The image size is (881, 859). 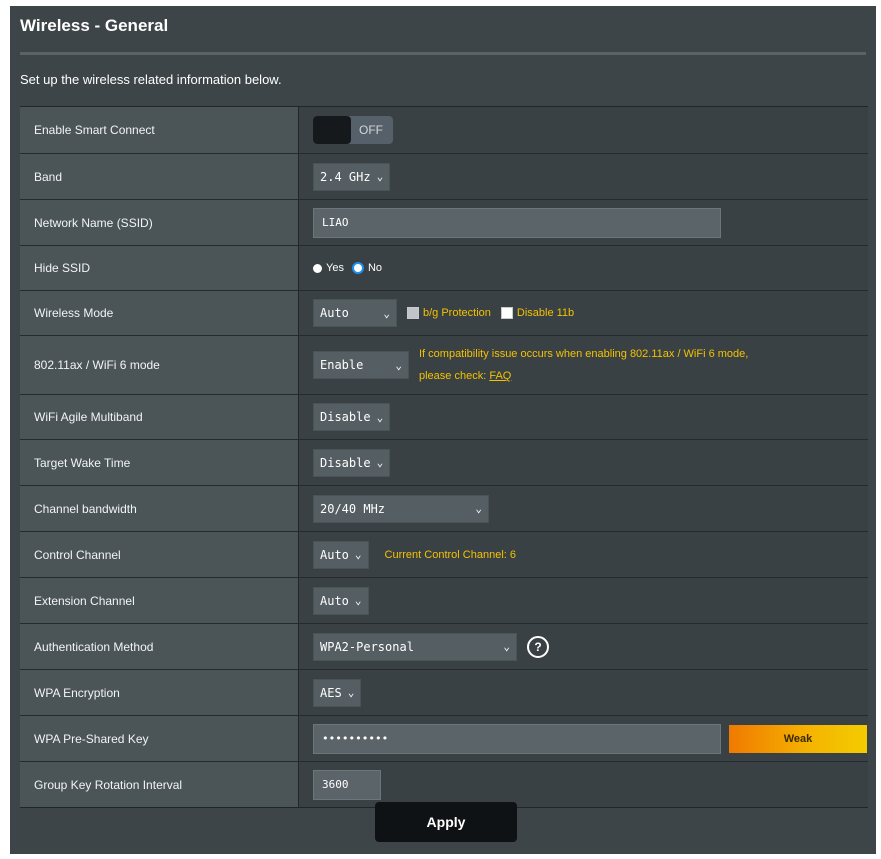 I want to click on group-key-input: 3600, so click(x=347, y=784).